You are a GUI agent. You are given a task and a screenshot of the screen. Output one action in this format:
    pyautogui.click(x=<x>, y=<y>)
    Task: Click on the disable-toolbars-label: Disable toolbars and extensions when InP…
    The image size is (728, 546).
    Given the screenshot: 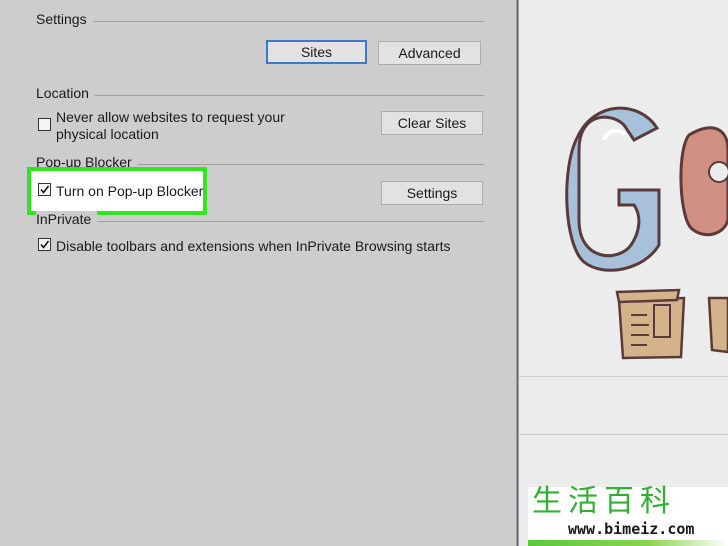 What is the action you would take?
    pyautogui.click(x=253, y=246)
    